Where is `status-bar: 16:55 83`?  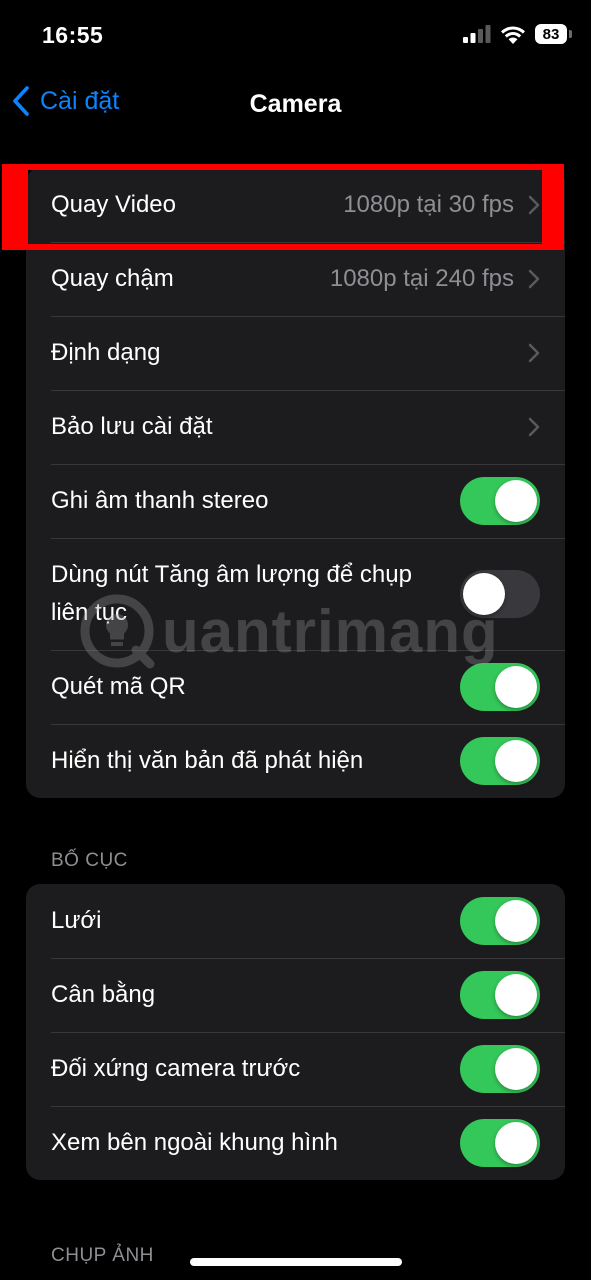 status-bar: 16:55 83 is located at coordinates (295, 36).